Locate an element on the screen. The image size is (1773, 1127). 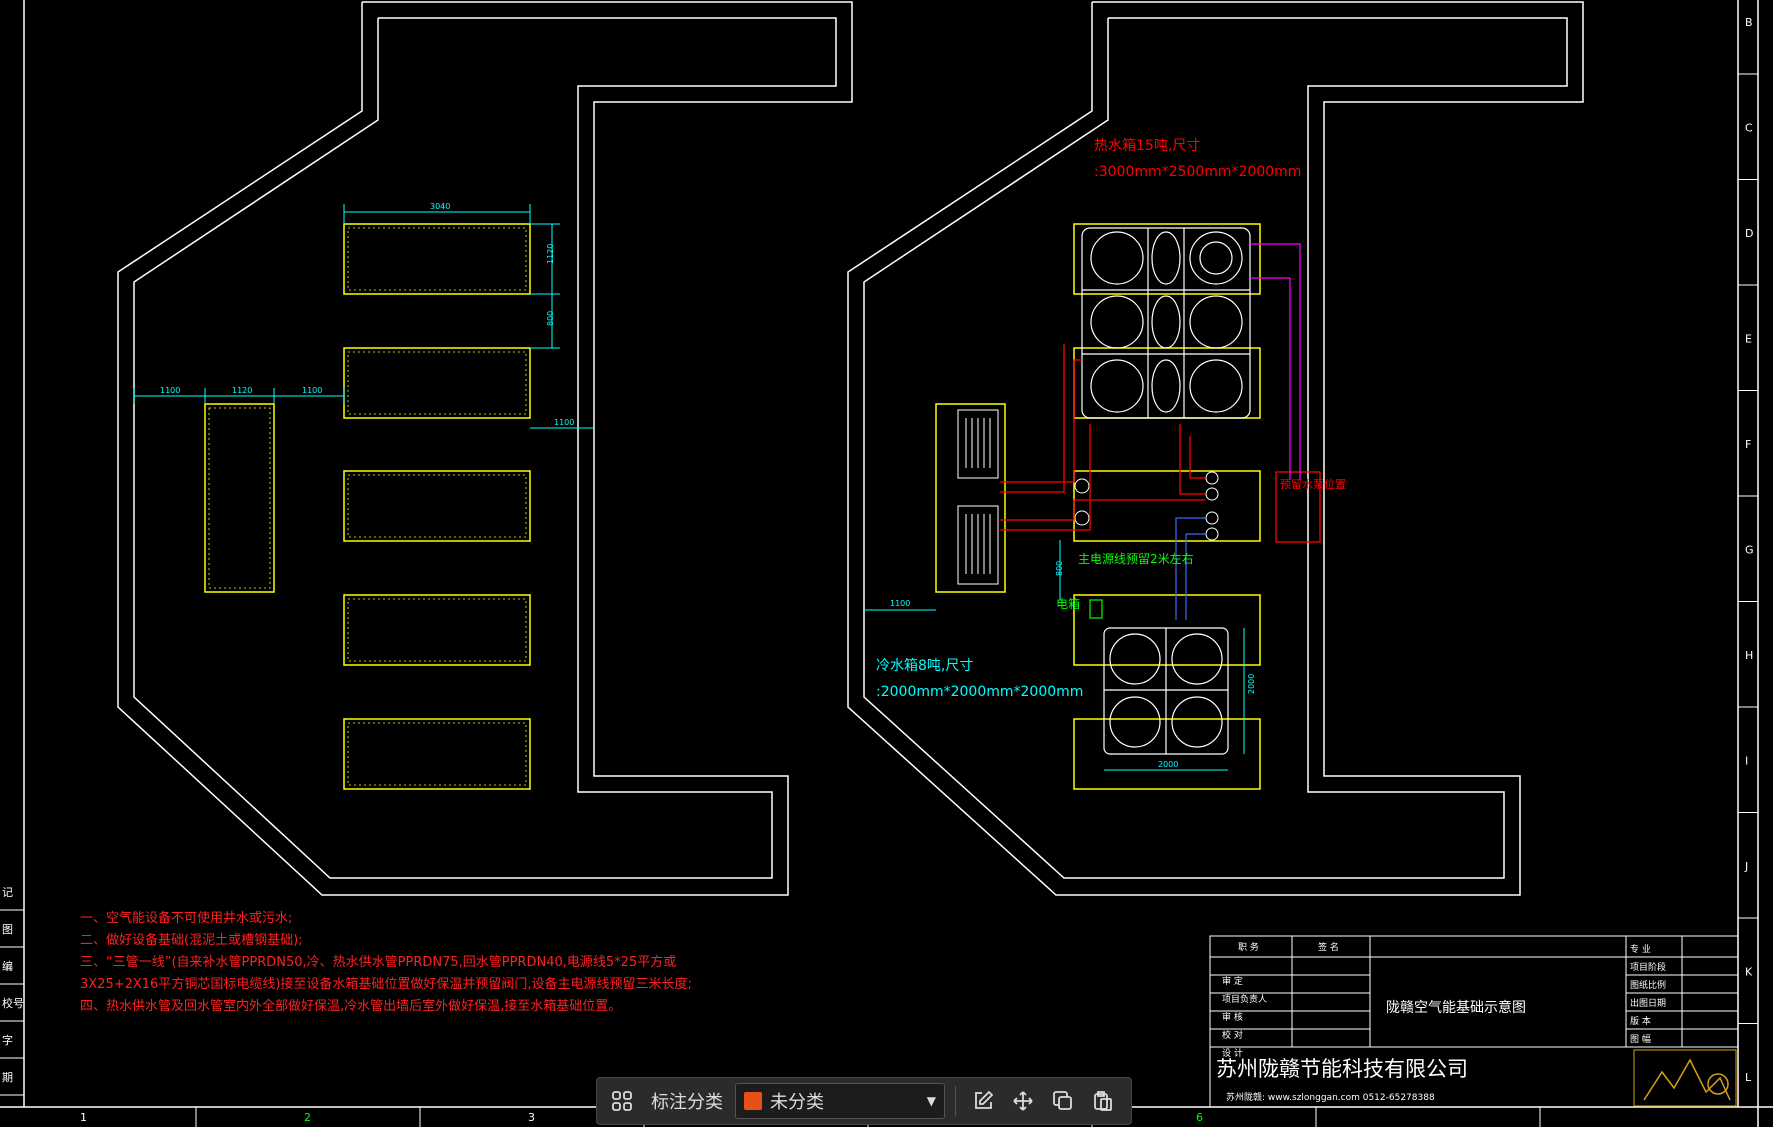
category-select: 未分类 ▼ is located at coordinates (840, 1101).